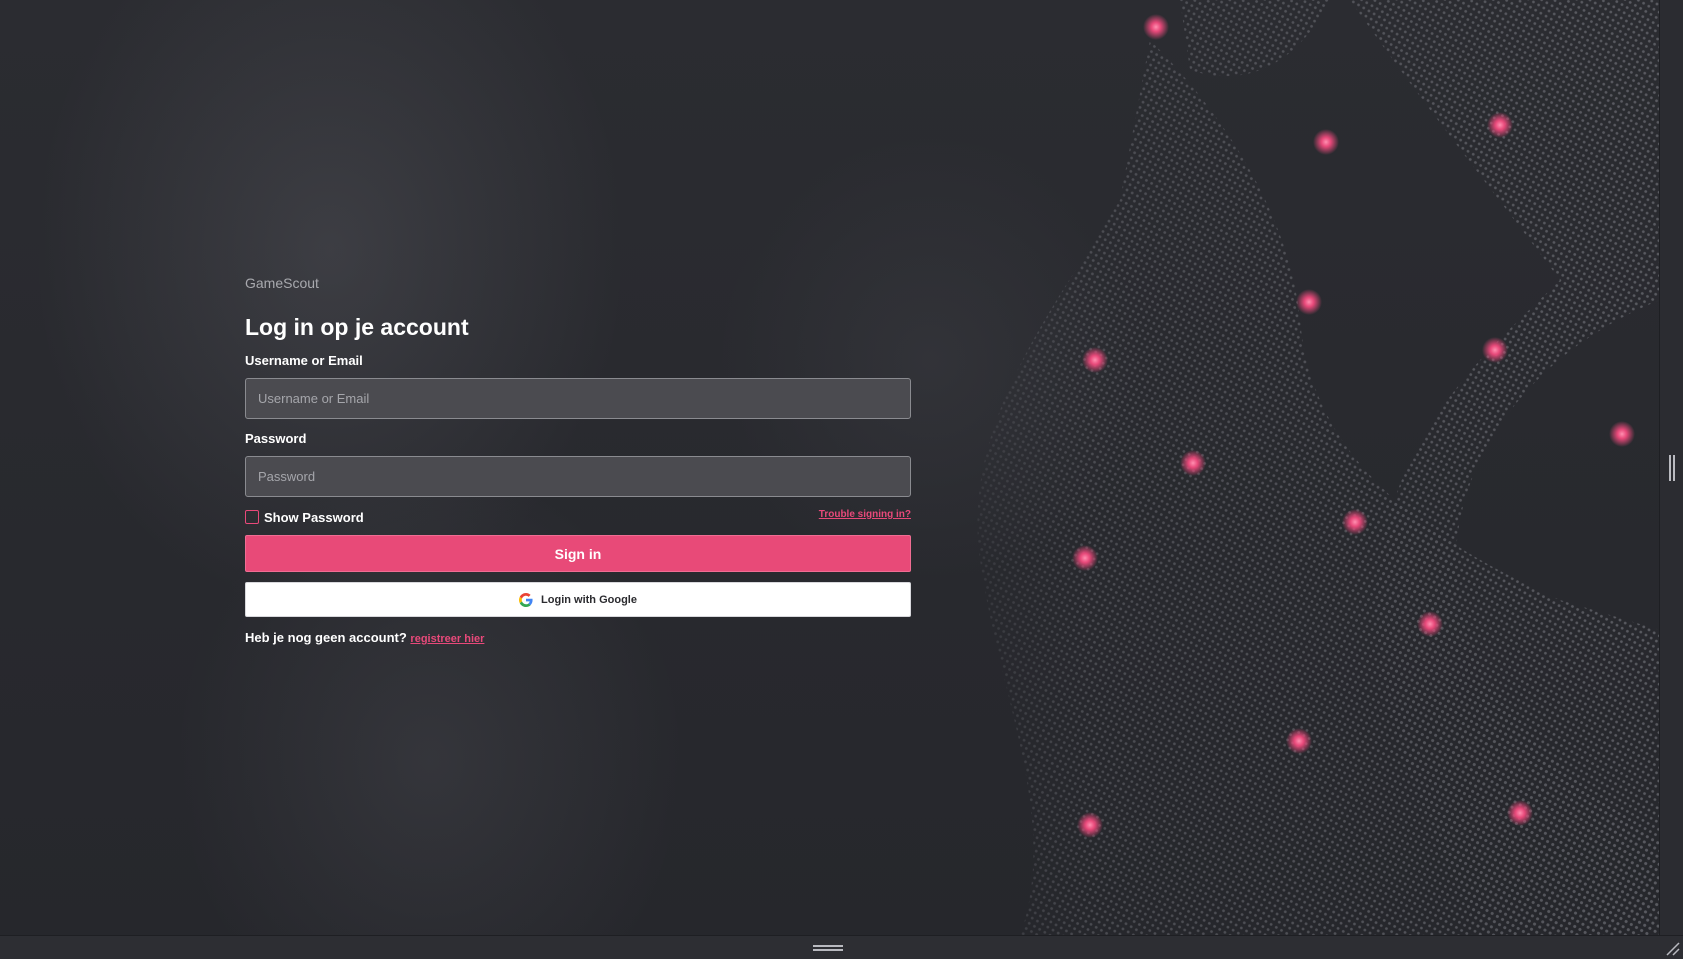 The width and height of the screenshot is (1683, 959). I want to click on vertical-grip-icon, so click(1672, 468).